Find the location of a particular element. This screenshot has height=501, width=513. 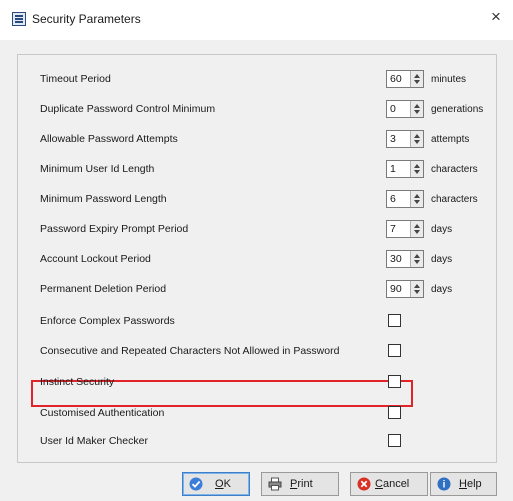

expiry-prompt-spinner: 7 is located at coordinates (405, 229).